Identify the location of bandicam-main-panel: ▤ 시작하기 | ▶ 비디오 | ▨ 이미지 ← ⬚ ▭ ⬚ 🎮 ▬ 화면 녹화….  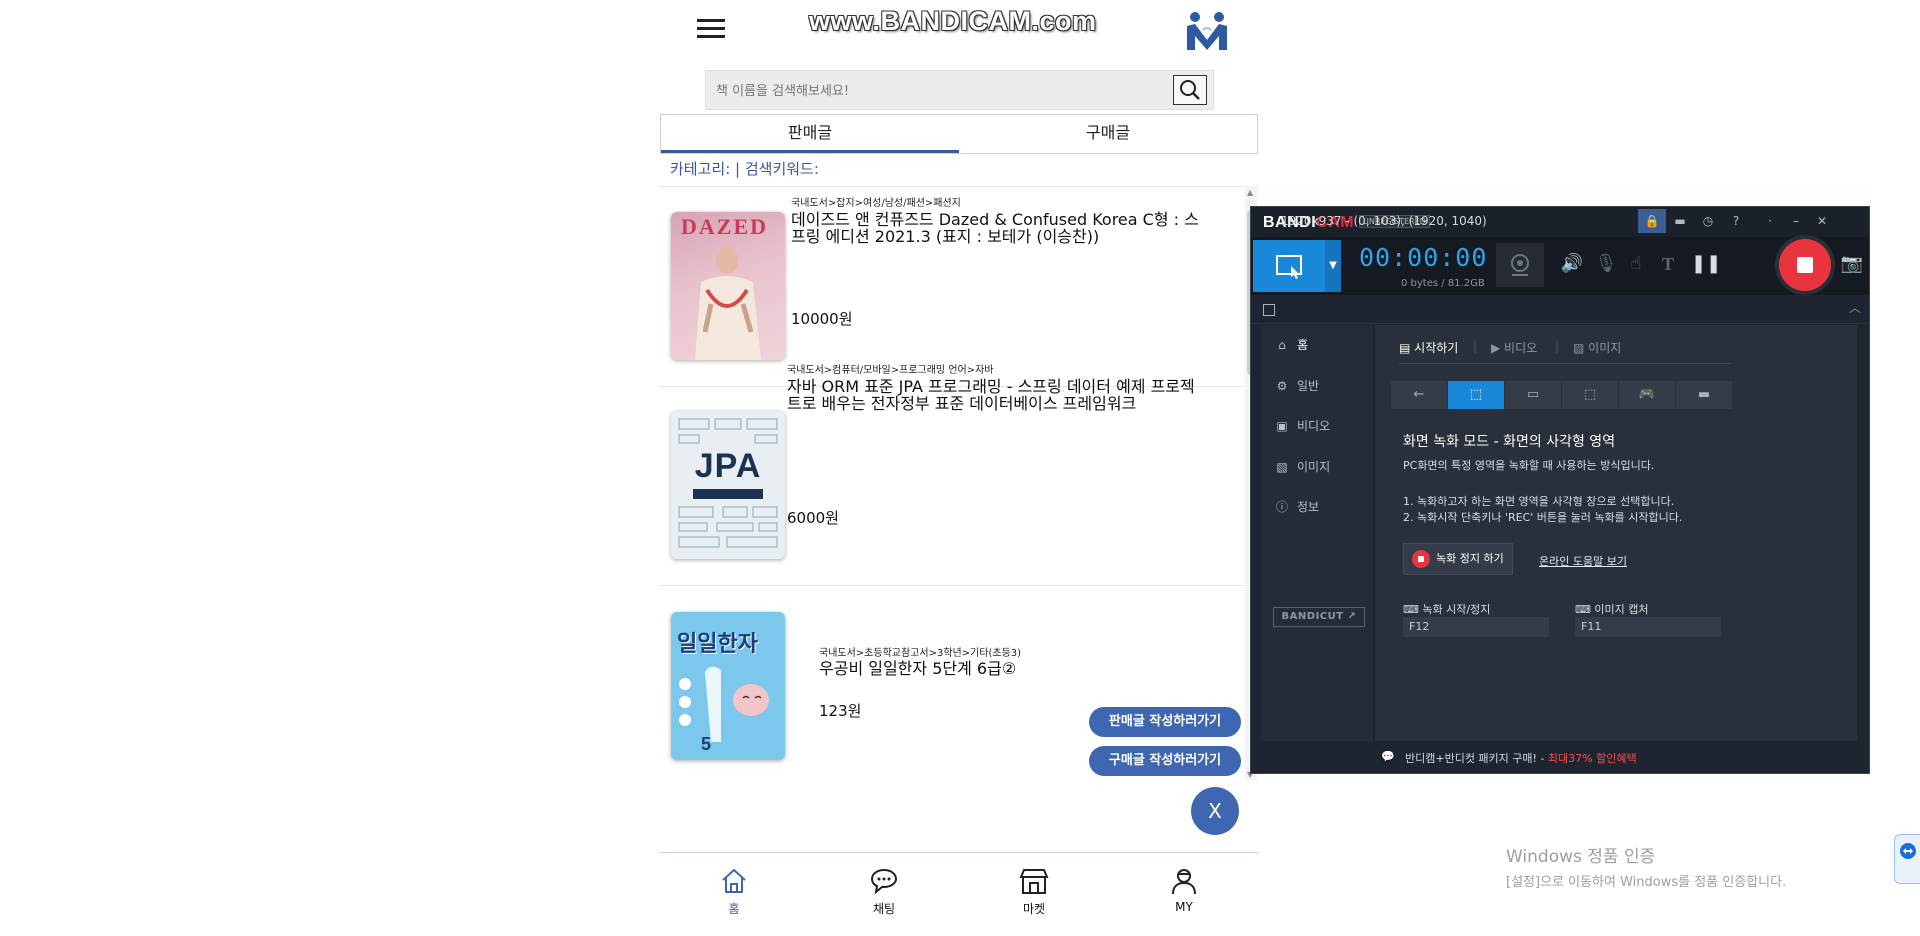
(1616, 533).